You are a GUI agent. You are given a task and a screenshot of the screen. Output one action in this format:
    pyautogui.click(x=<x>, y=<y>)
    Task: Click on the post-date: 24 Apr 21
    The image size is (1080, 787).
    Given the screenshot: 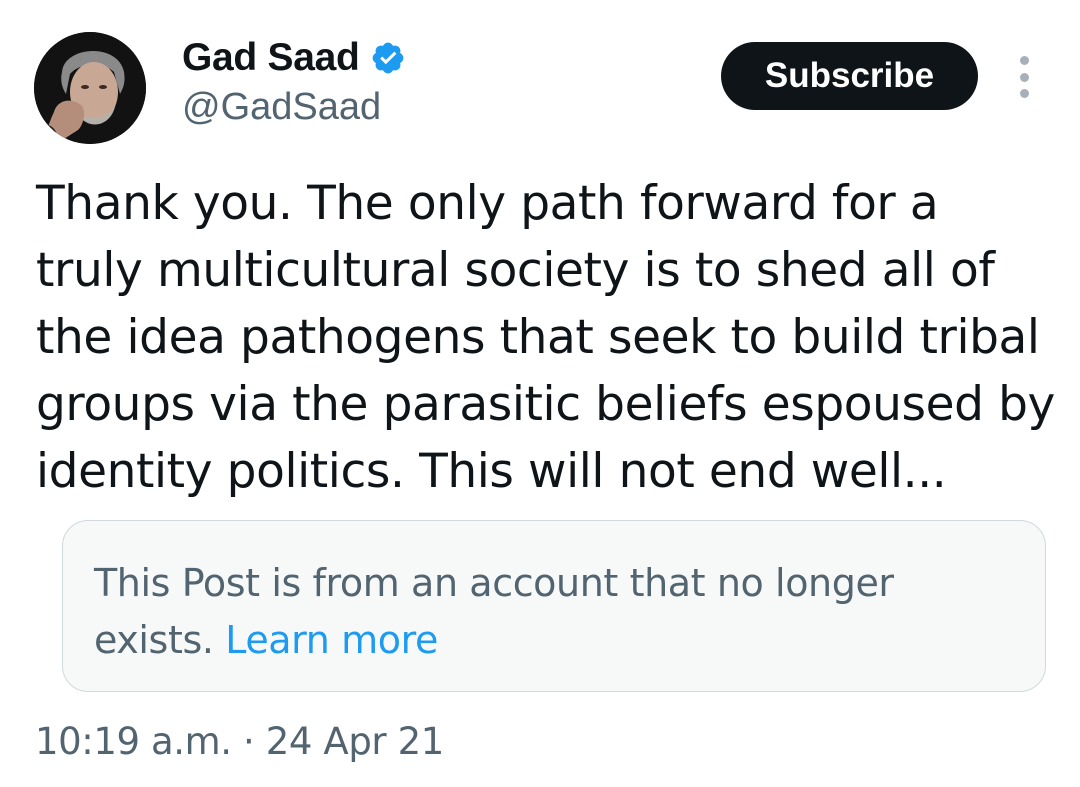 What is the action you would take?
    pyautogui.click(x=355, y=741)
    